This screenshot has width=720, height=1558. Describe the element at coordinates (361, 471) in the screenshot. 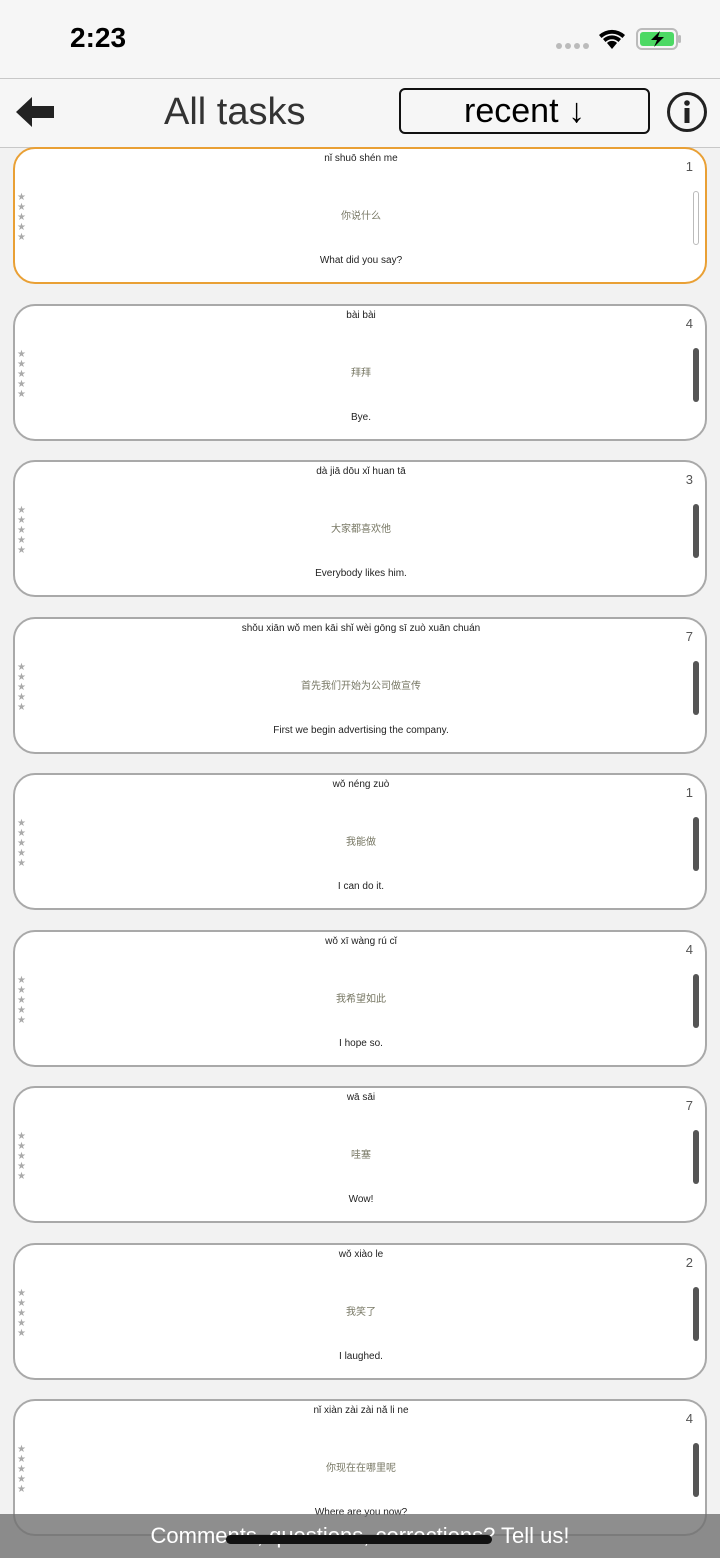

I see `task-pinyin: dà jiā dōu xǐ huan tā` at that location.